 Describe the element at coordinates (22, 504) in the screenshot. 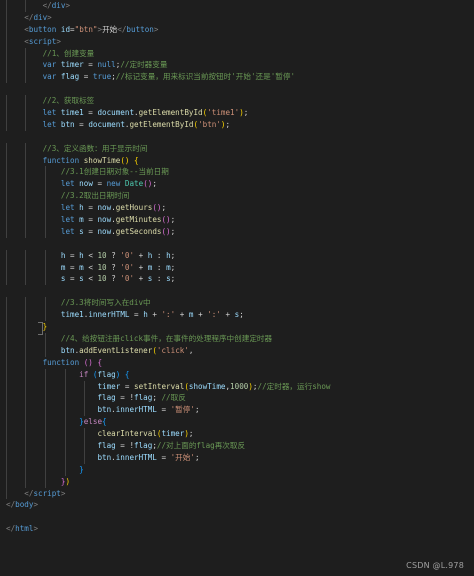

I see `code-line-content: </body>` at that location.